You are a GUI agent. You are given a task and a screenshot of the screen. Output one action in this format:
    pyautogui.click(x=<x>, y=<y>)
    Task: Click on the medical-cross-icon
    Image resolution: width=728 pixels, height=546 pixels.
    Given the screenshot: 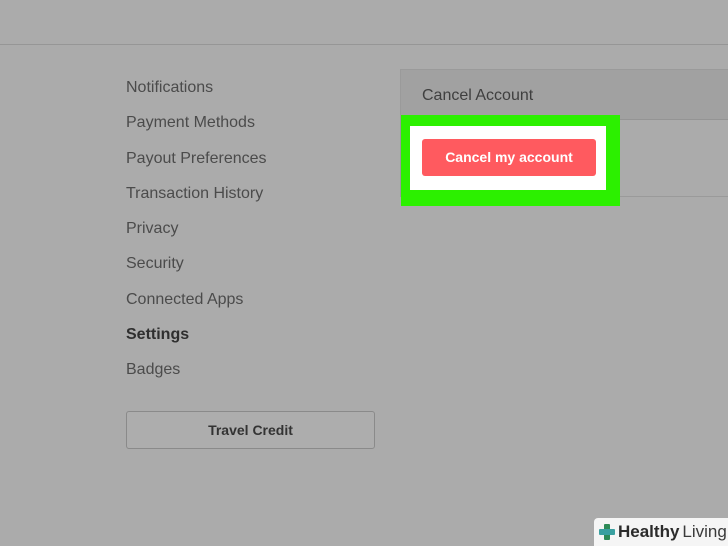 What is the action you would take?
    pyautogui.click(x=607, y=532)
    